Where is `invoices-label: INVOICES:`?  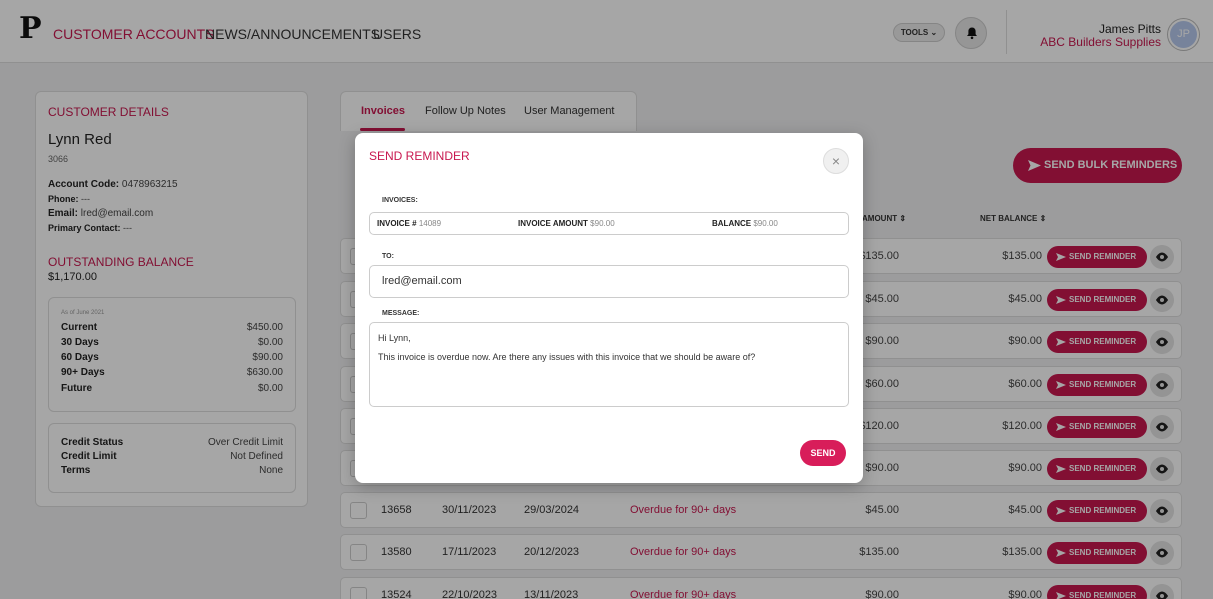 invoices-label: INVOICES: is located at coordinates (400, 200).